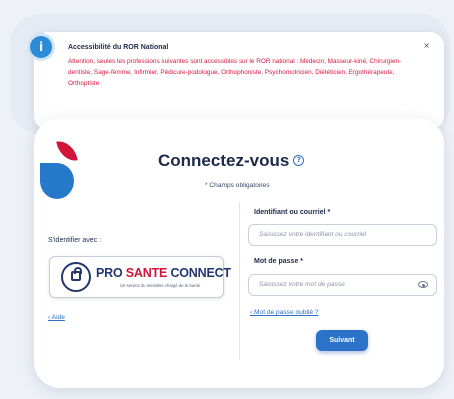  I want to click on password-label: Mot de passe *, so click(279, 261).